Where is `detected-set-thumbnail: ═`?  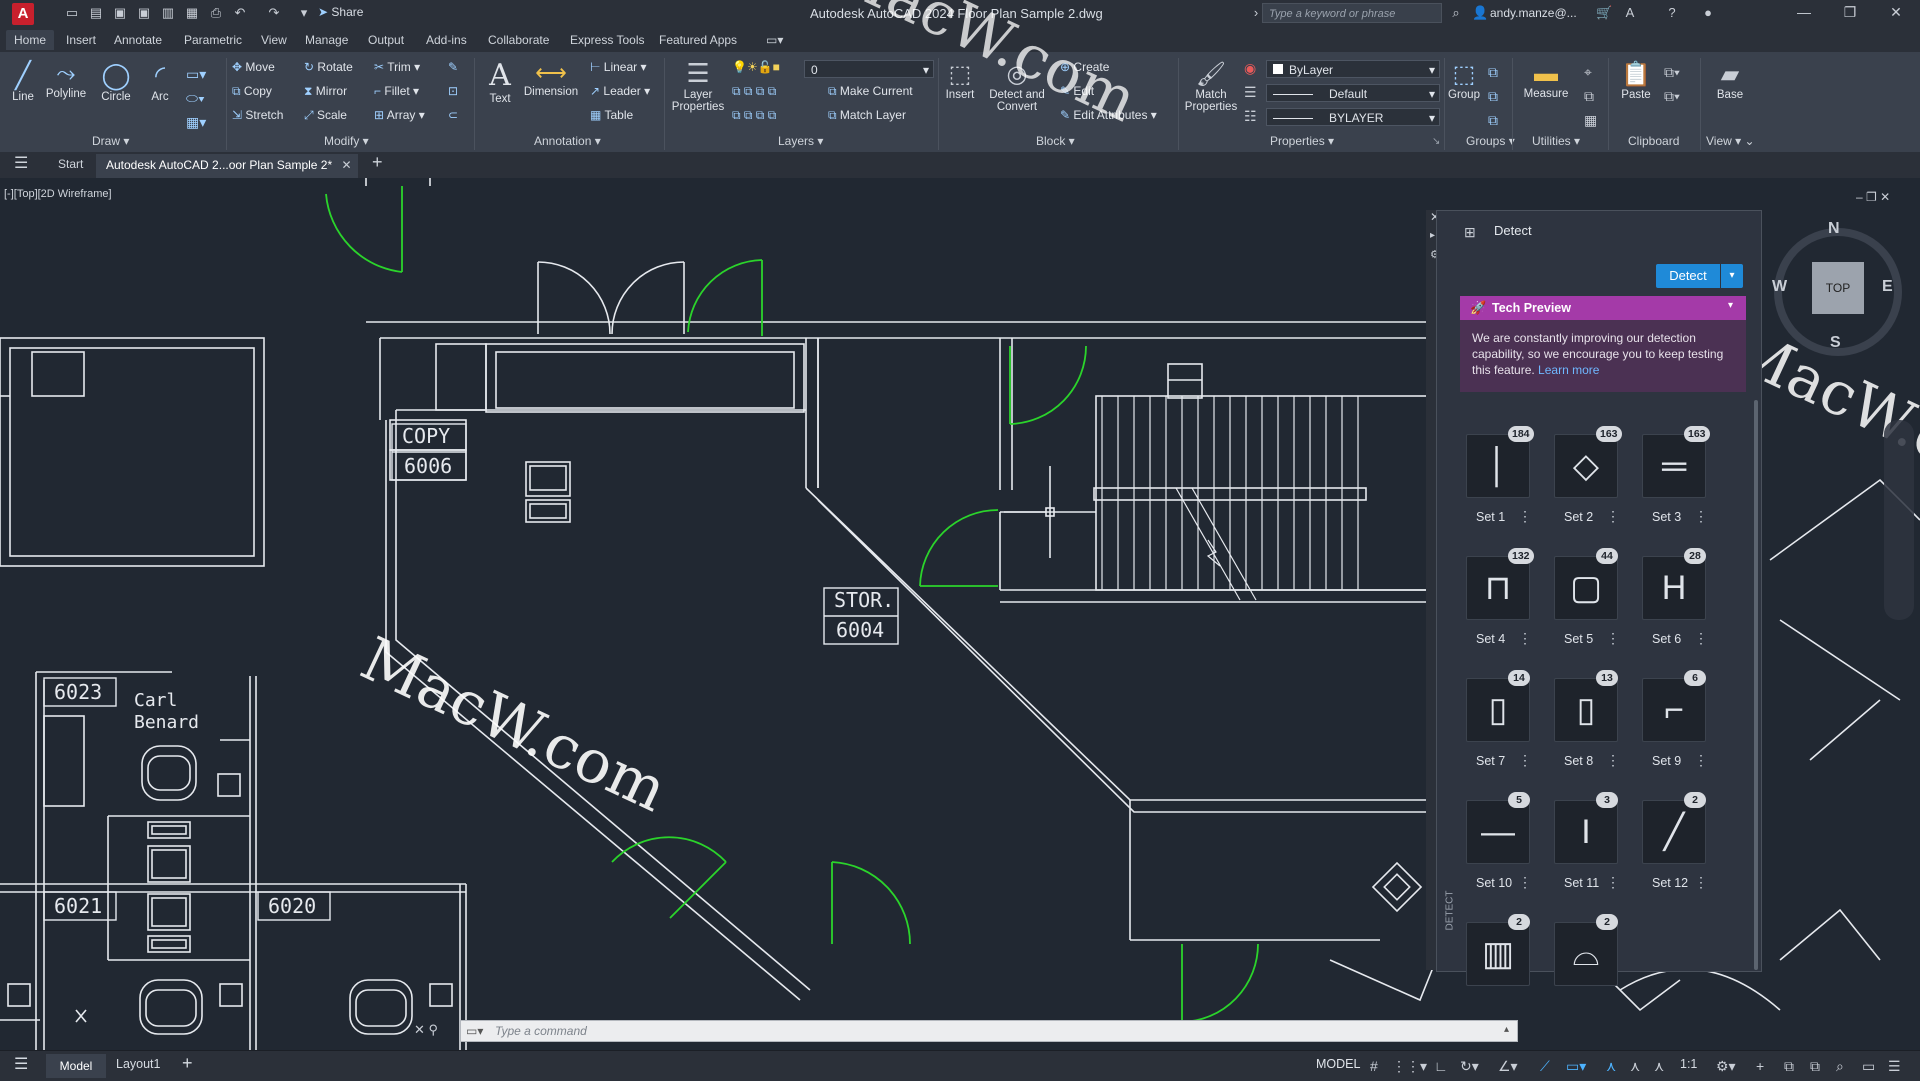
detected-set-thumbnail: ═ is located at coordinates (1674, 466).